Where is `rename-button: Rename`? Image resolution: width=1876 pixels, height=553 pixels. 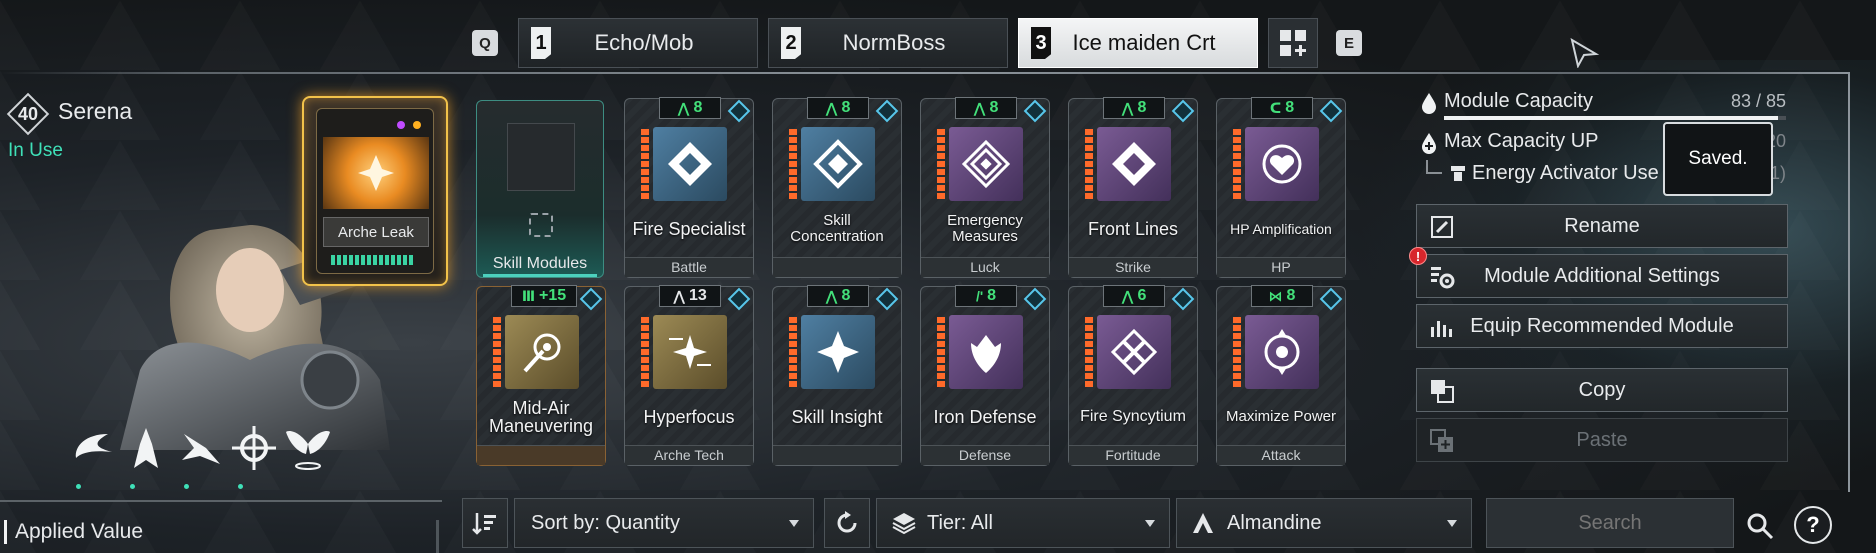 rename-button: Rename is located at coordinates (1602, 226).